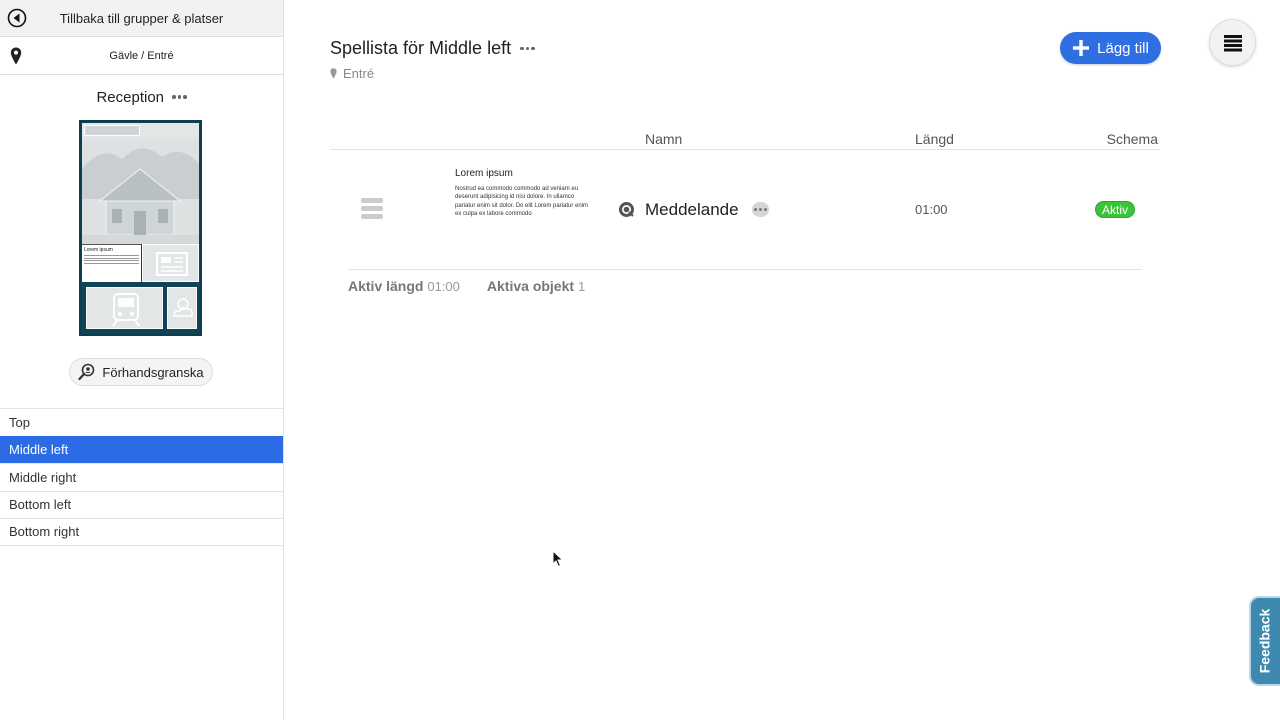 This screenshot has width=1280, height=720. Describe the element at coordinates (421, 48) in the screenshot. I see `page-title: Spellista för Middle left` at that location.